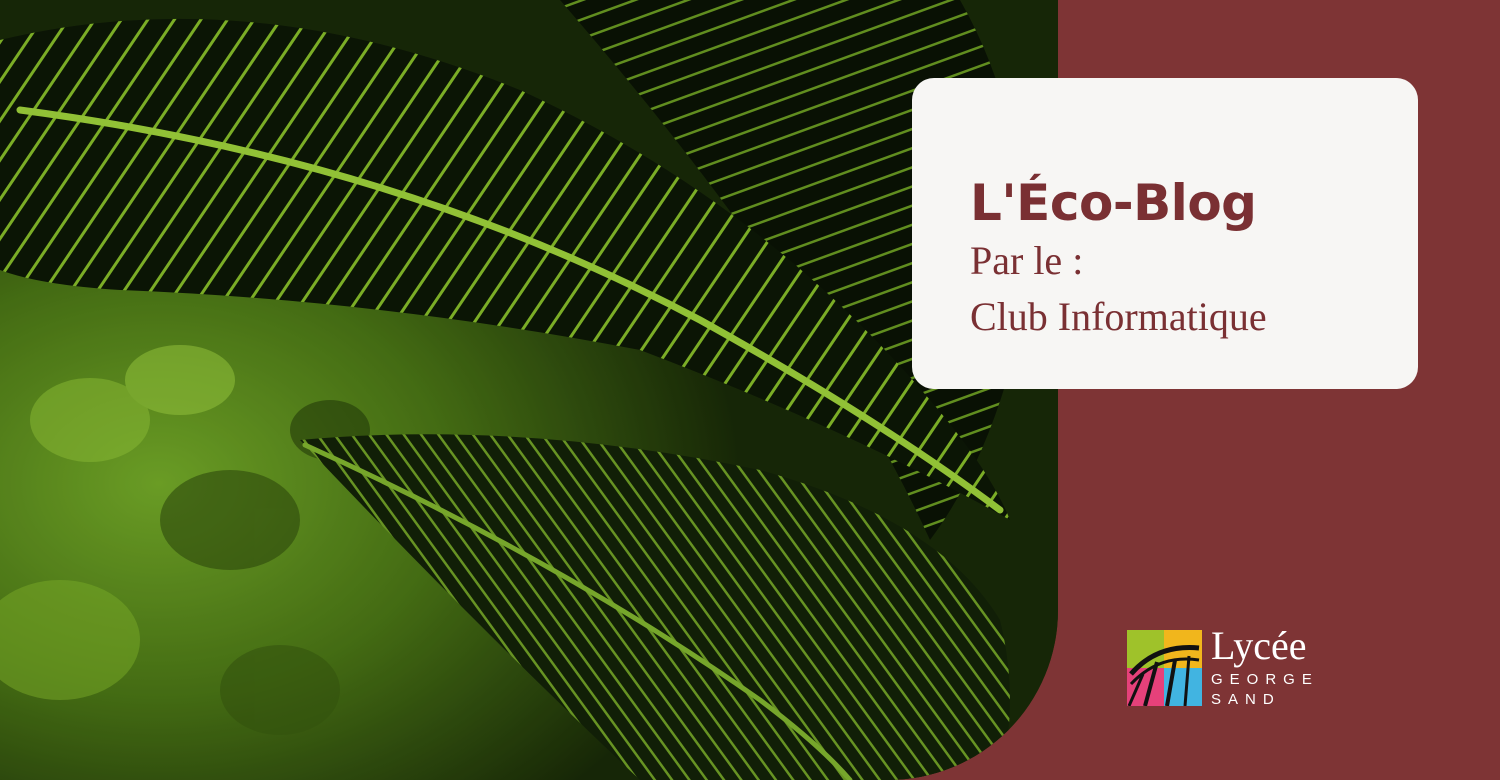 The height and width of the screenshot is (780, 1500). What do you see at coordinates (1164, 668) in the screenshot?
I see `school-logo-mark` at bounding box center [1164, 668].